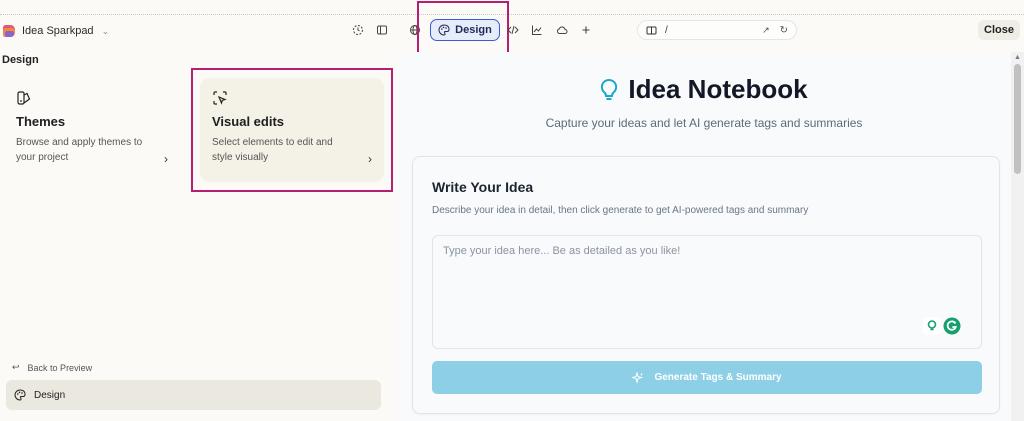 The height and width of the screenshot is (421, 1024). Describe the element at coordinates (999, 30) in the screenshot. I see `close-button: Close` at that location.